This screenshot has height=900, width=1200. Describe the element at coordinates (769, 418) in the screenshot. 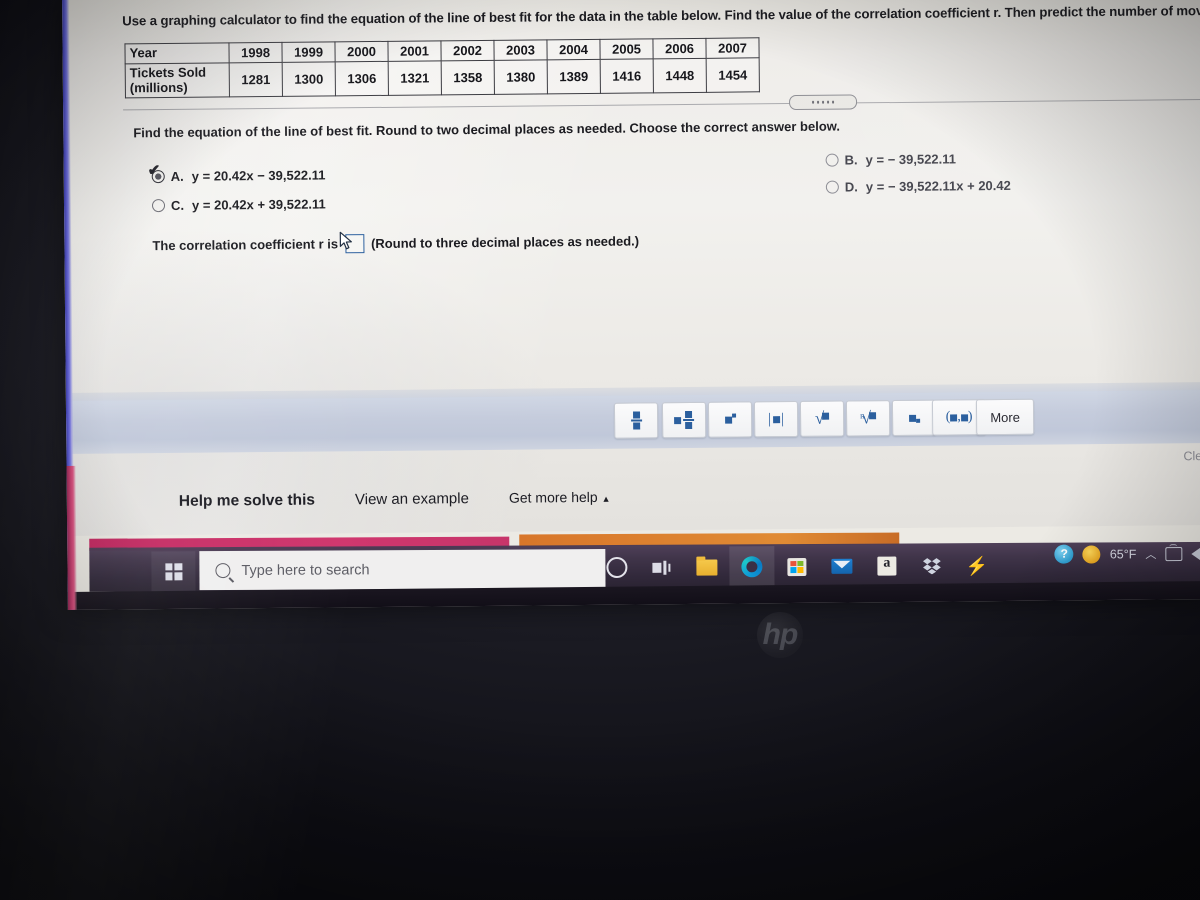

I see `absolute-value-icon: |` at that location.